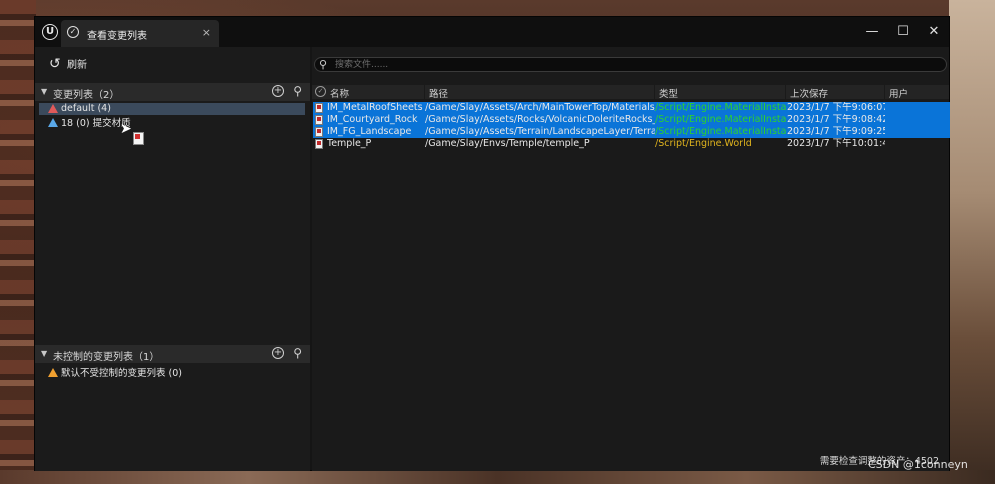  What do you see at coordinates (836, 131) in the screenshot?
I see `cell-last-saved: 2023/1/7 下午9:09:25` at bounding box center [836, 131].